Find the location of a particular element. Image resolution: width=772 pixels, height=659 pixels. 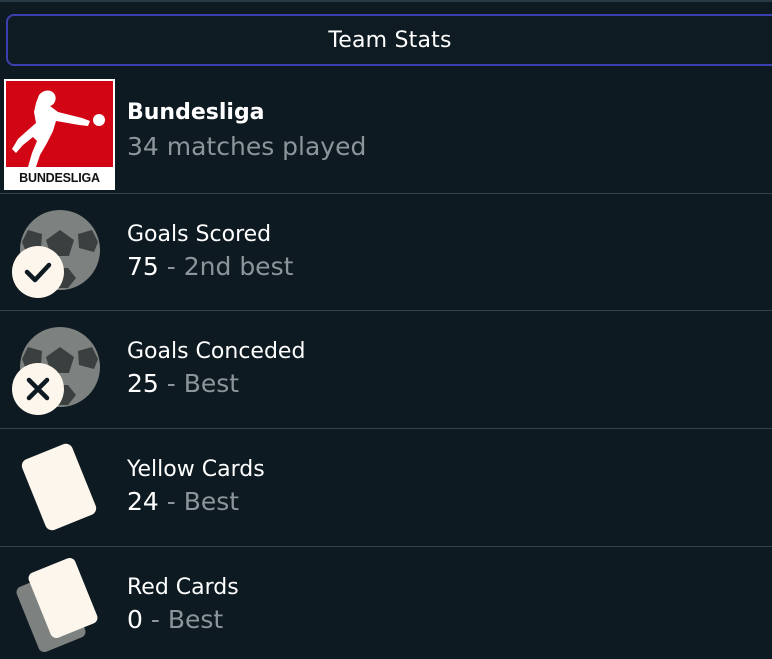

bundesliga-logo: BUNDESLIGA is located at coordinates (59, 134).